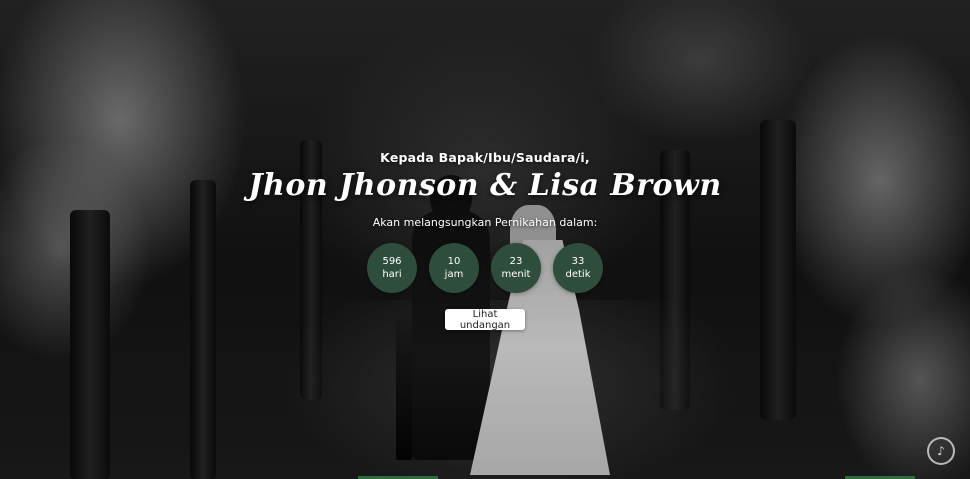 This screenshot has width=970, height=479. What do you see at coordinates (941, 451) in the screenshot?
I see `music-disc-icon: ♪` at bounding box center [941, 451].